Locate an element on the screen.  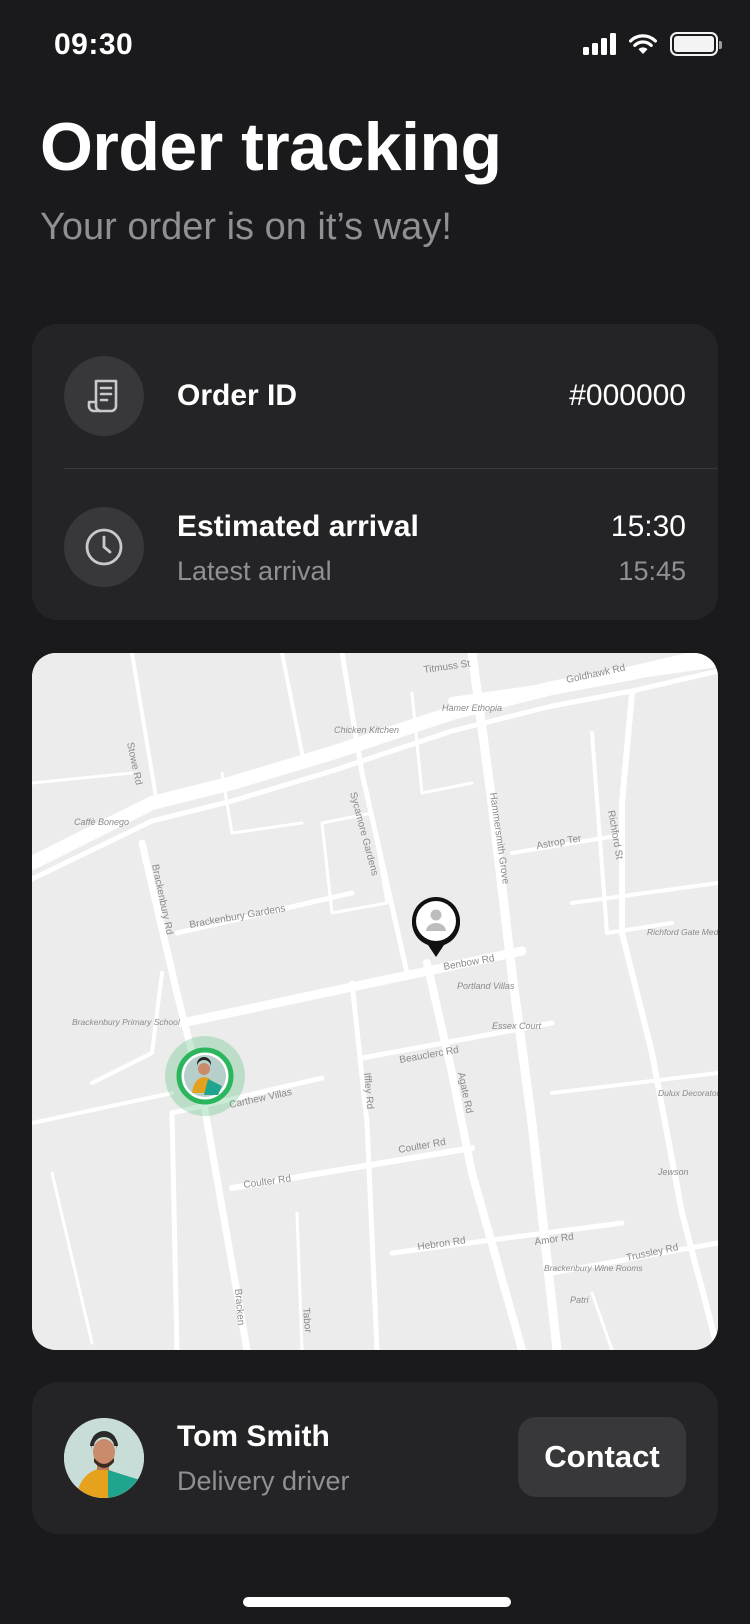
map-label-jewson: Jewson is located at coordinates (673, 1172).